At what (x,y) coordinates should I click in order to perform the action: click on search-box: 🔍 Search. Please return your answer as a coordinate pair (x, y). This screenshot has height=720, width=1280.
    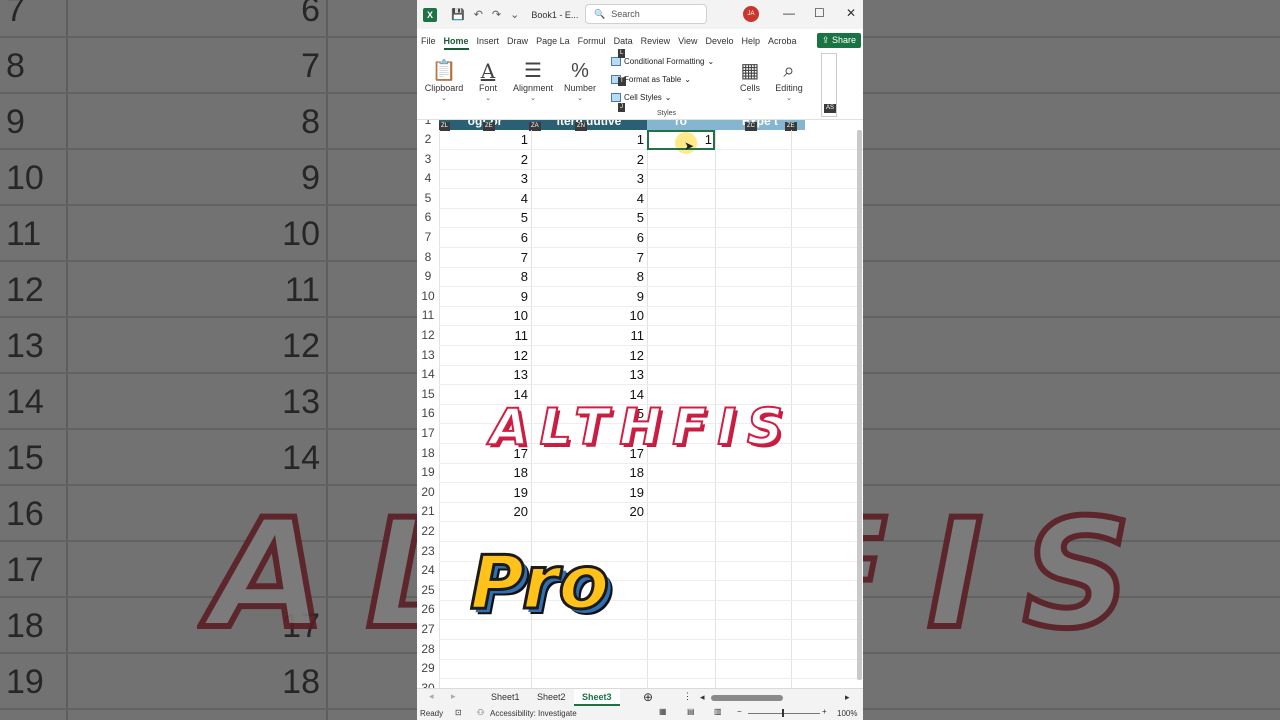
    Looking at the image, I should click on (646, 14).